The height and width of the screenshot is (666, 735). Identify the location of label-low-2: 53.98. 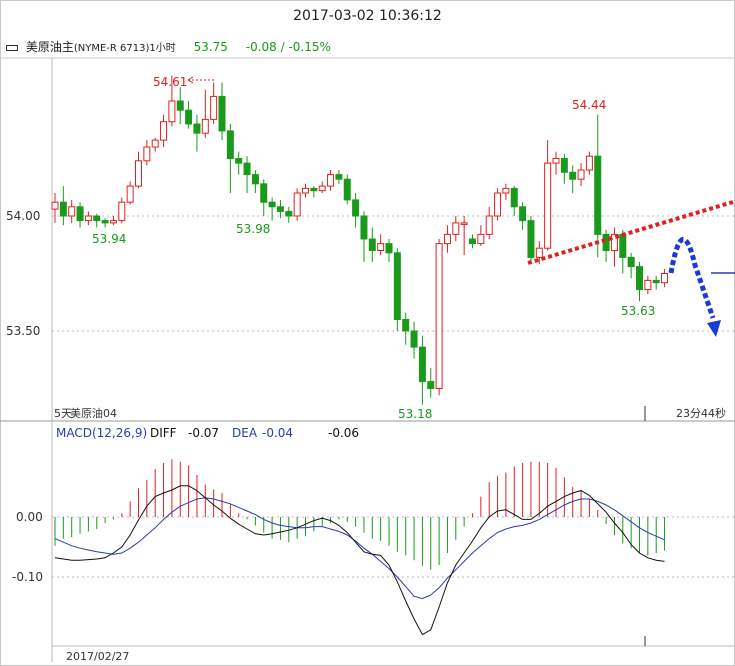
(253, 229).